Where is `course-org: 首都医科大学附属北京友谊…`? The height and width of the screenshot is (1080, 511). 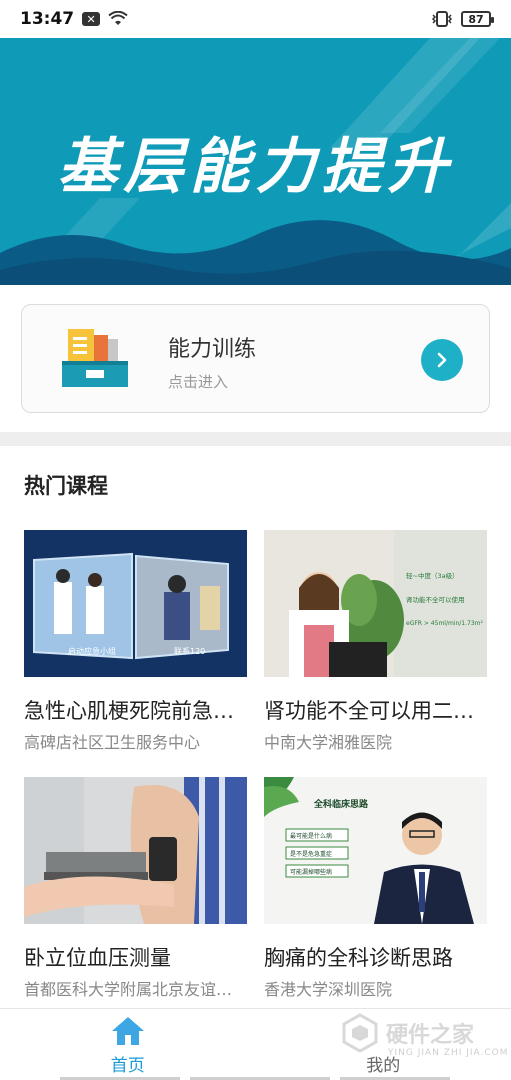 course-org: 首都医科大学附属北京友谊… is located at coordinates (128, 989).